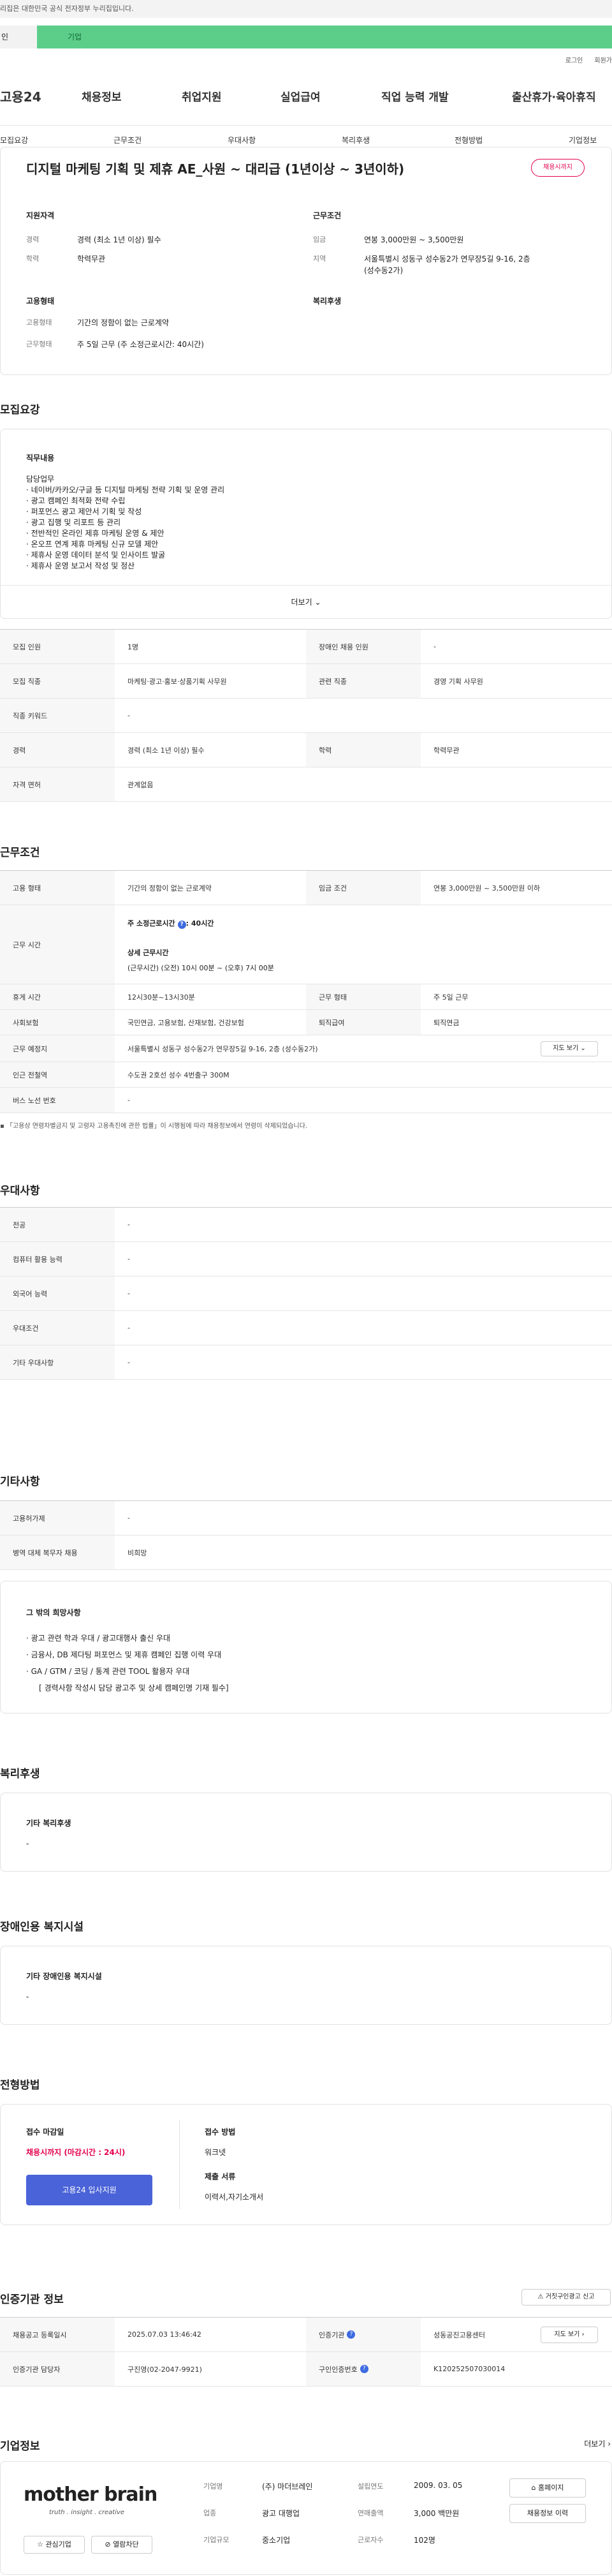 Image resolution: width=612 pixels, height=2576 pixels. I want to click on table-row: 전공 -, so click(306, 1225).